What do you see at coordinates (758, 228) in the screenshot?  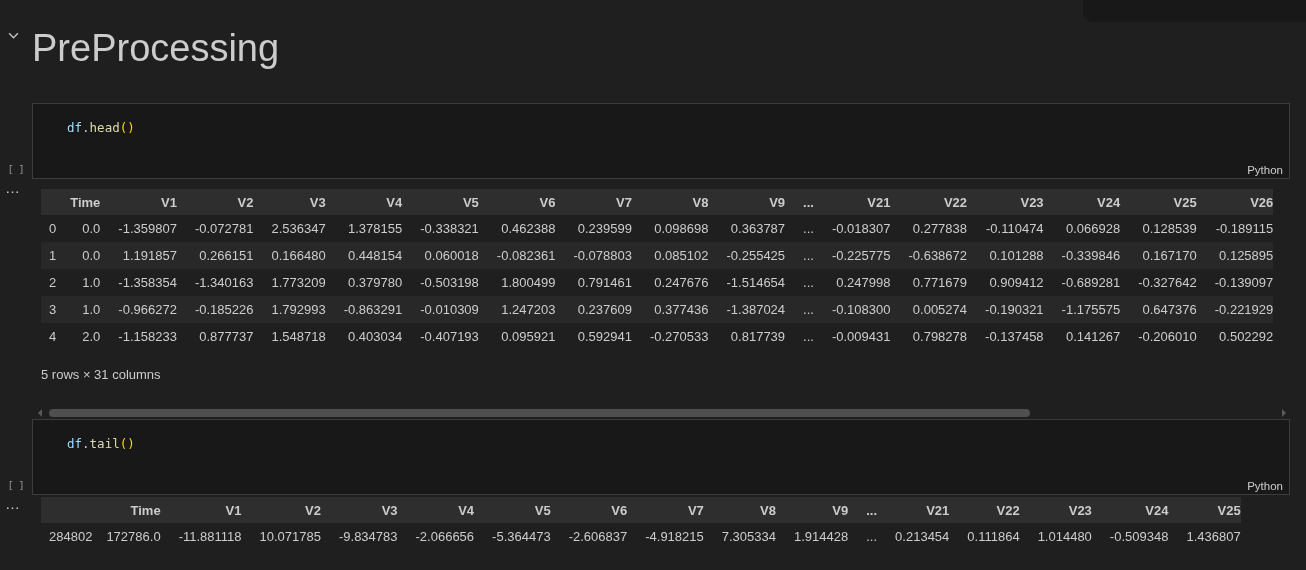 I see `table-cell: 0.363787` at bounding box center [758, 228].